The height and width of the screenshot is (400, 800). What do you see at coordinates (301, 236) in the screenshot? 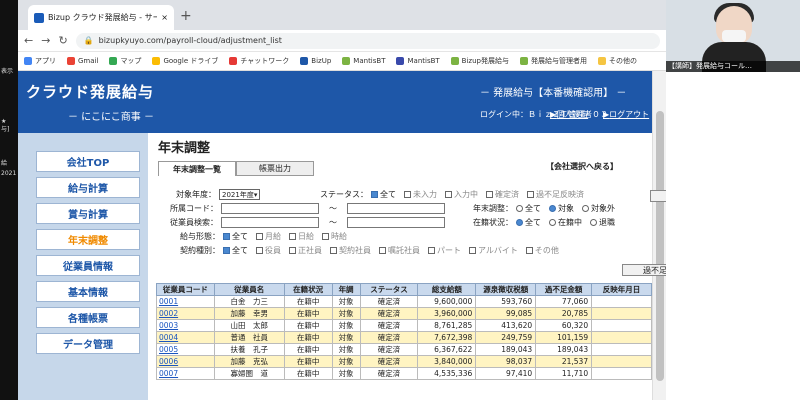
I see `pay-daily-checkbox: 日給` at bounding box center [301, 236].